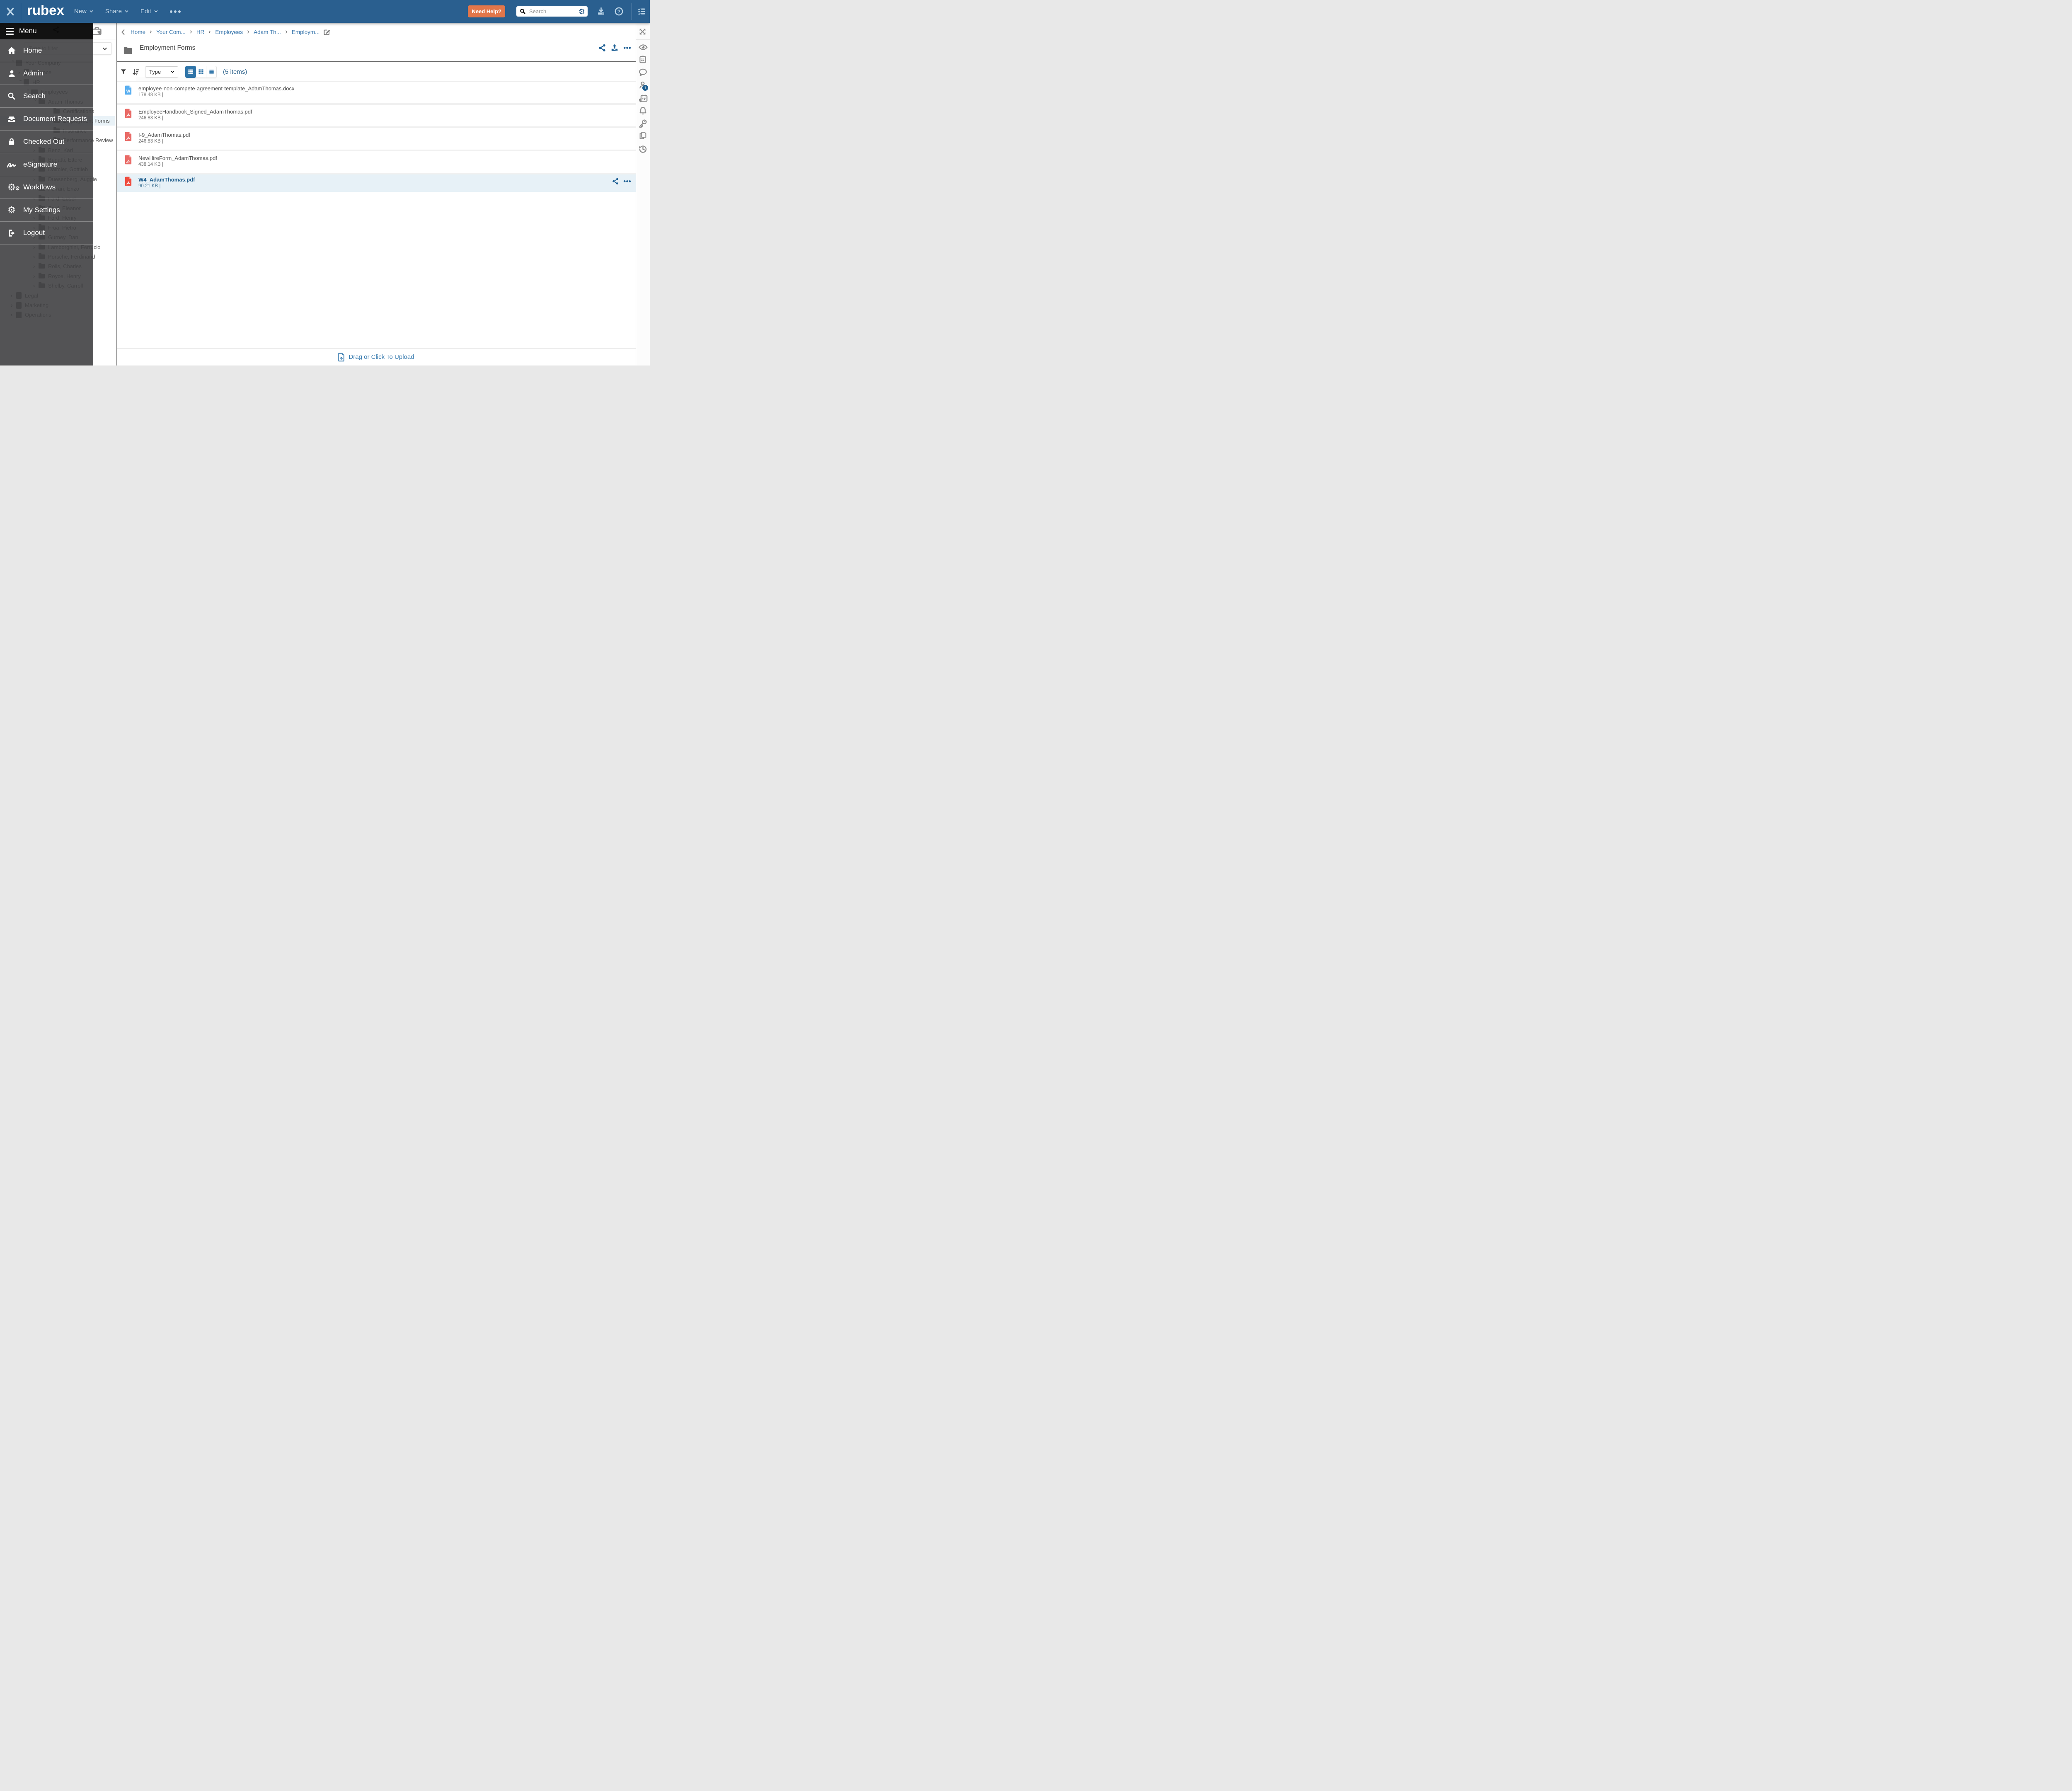 Image resolution: width=2072 pixels, height=1791 pixels. I want to click on bell-icon, so click(643, 110).